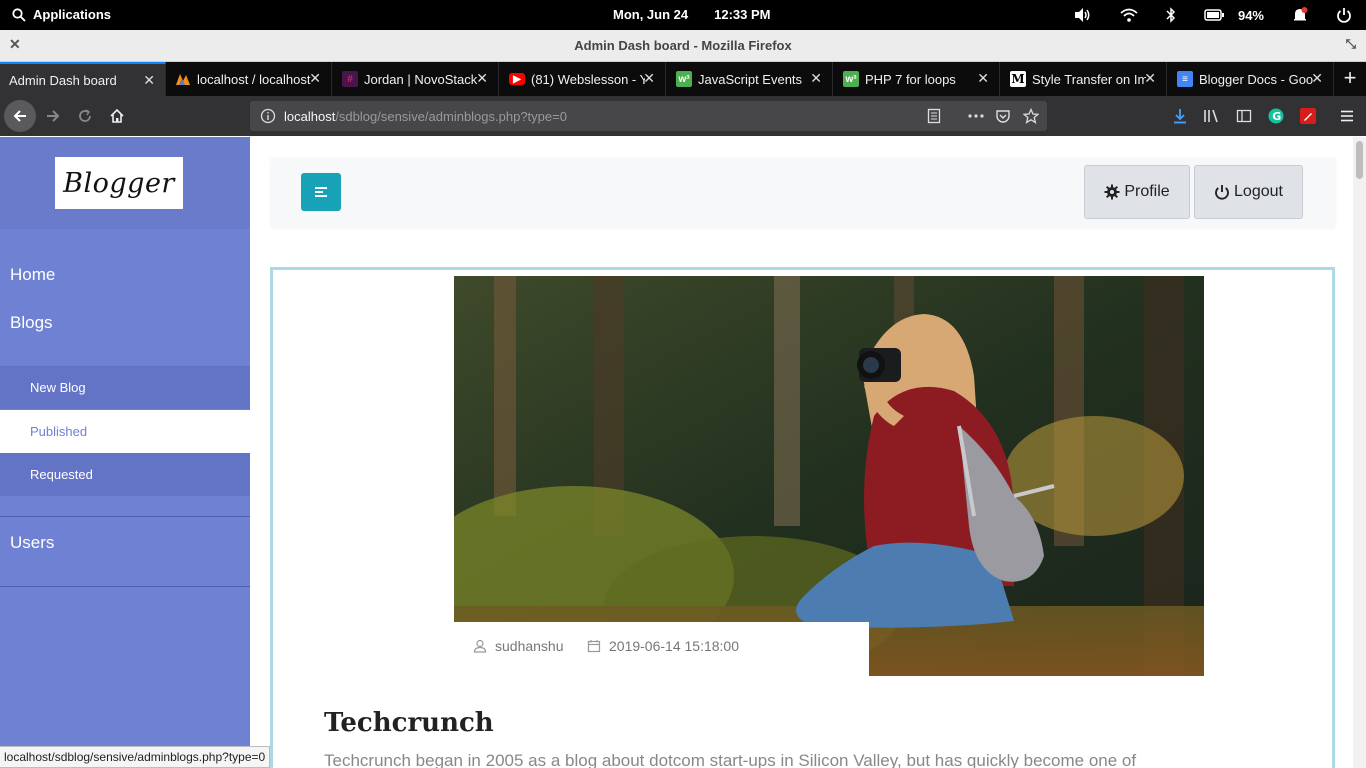  What do you see at coordinates (451, 116) in the screenshot?
I see `url-path: /sdblog/sensive/adminblogs.php?type=0` at bounding box center [451, 116].